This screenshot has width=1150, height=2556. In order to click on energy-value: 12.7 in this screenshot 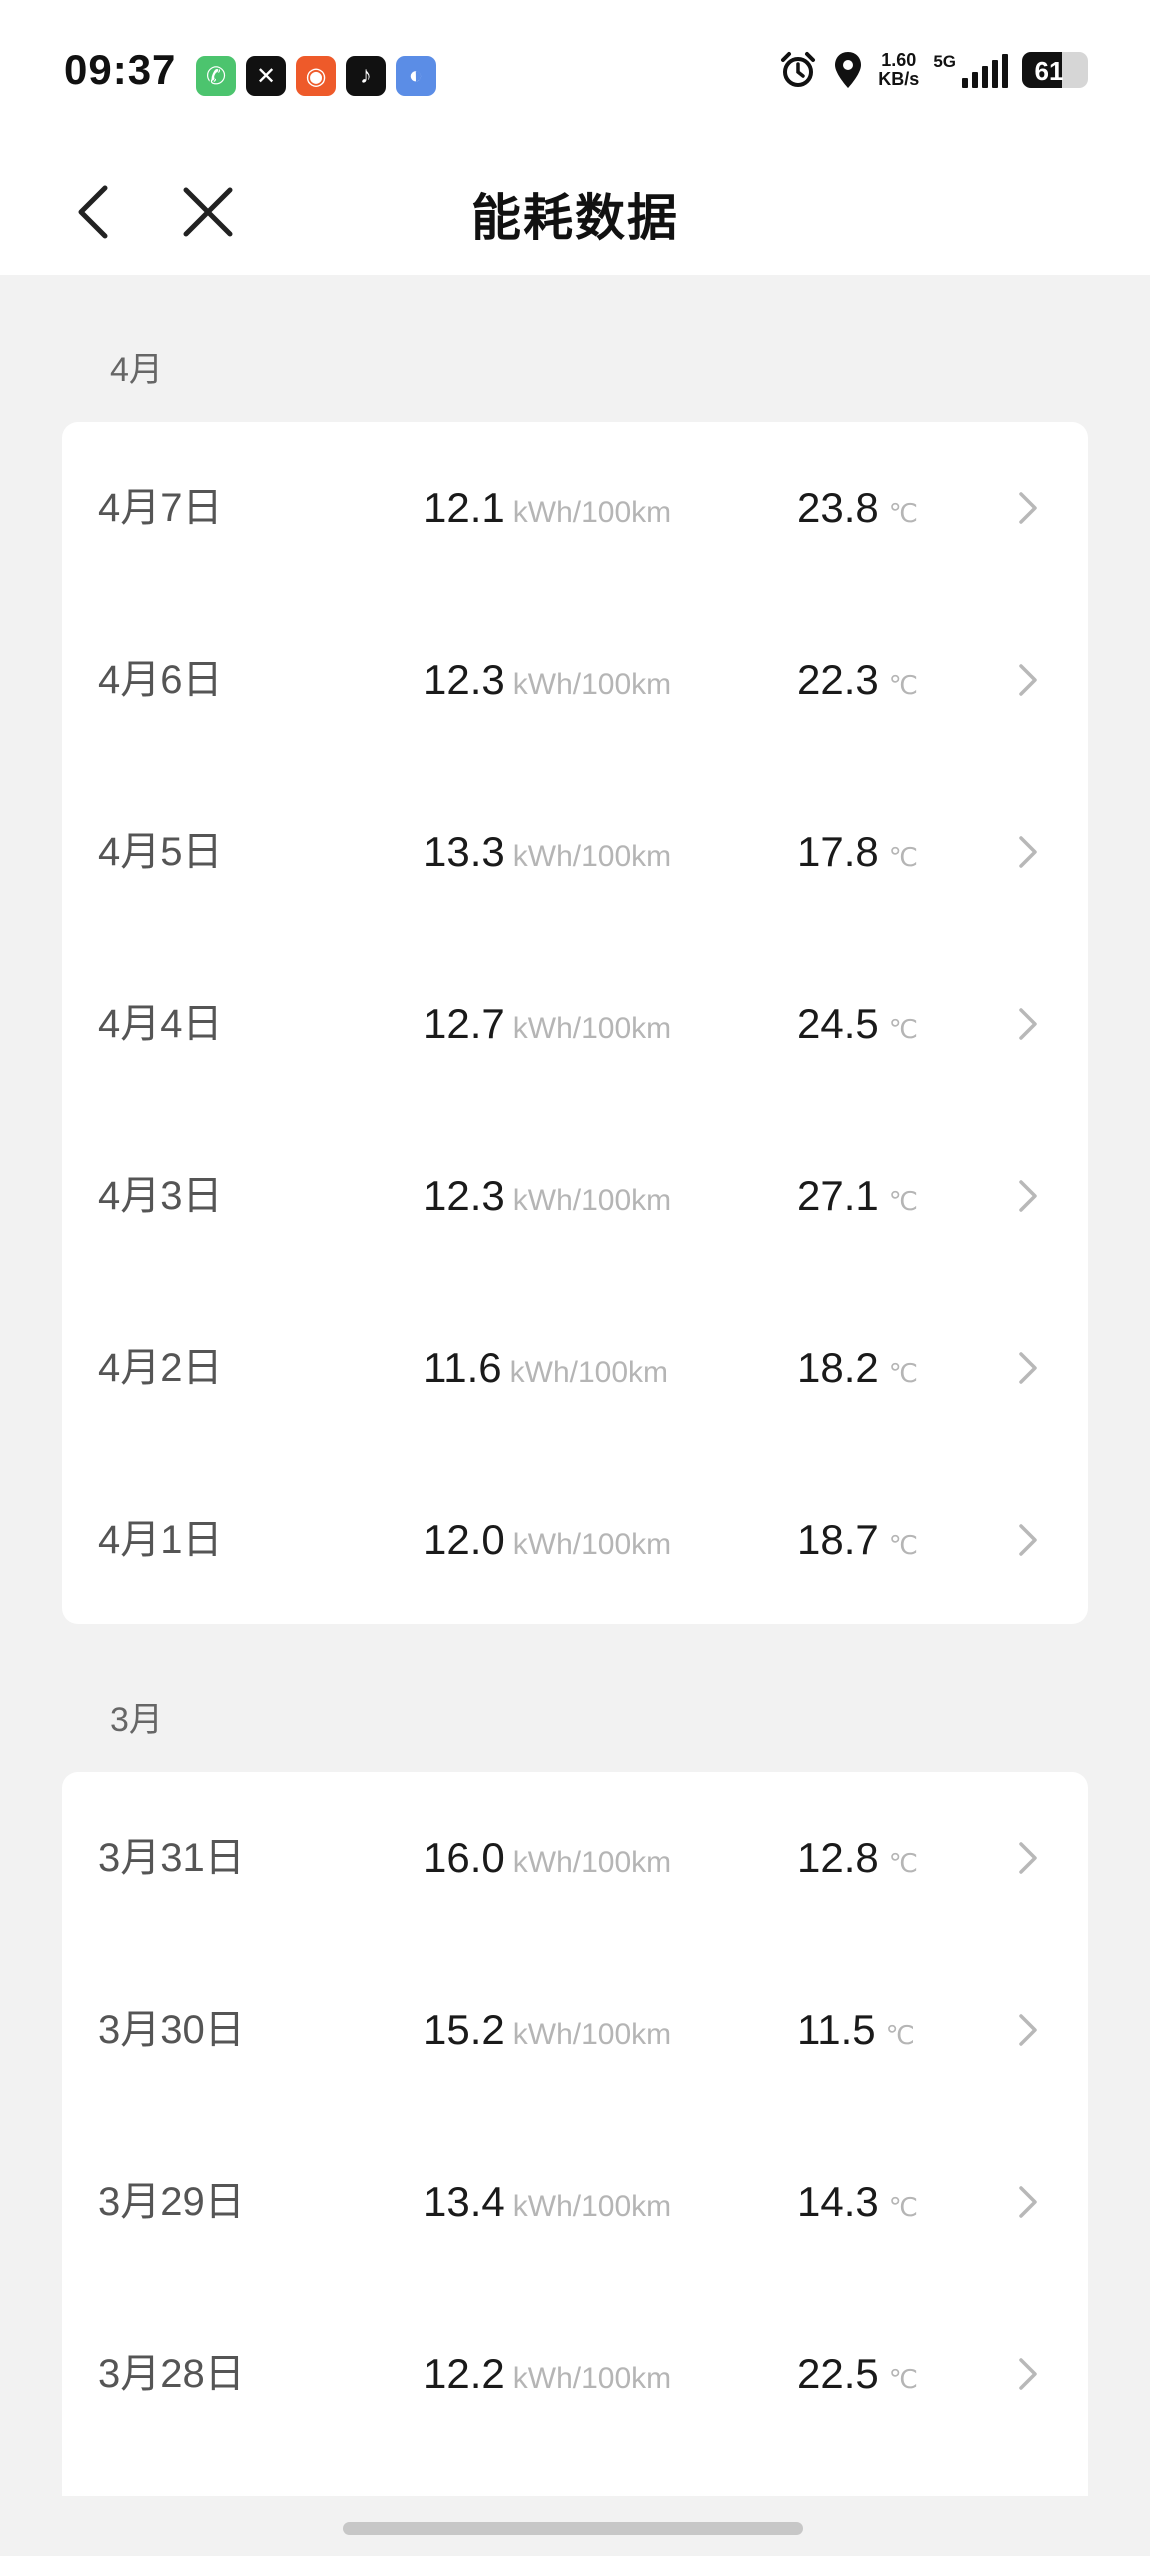, I will do `click(464, 1023)`.